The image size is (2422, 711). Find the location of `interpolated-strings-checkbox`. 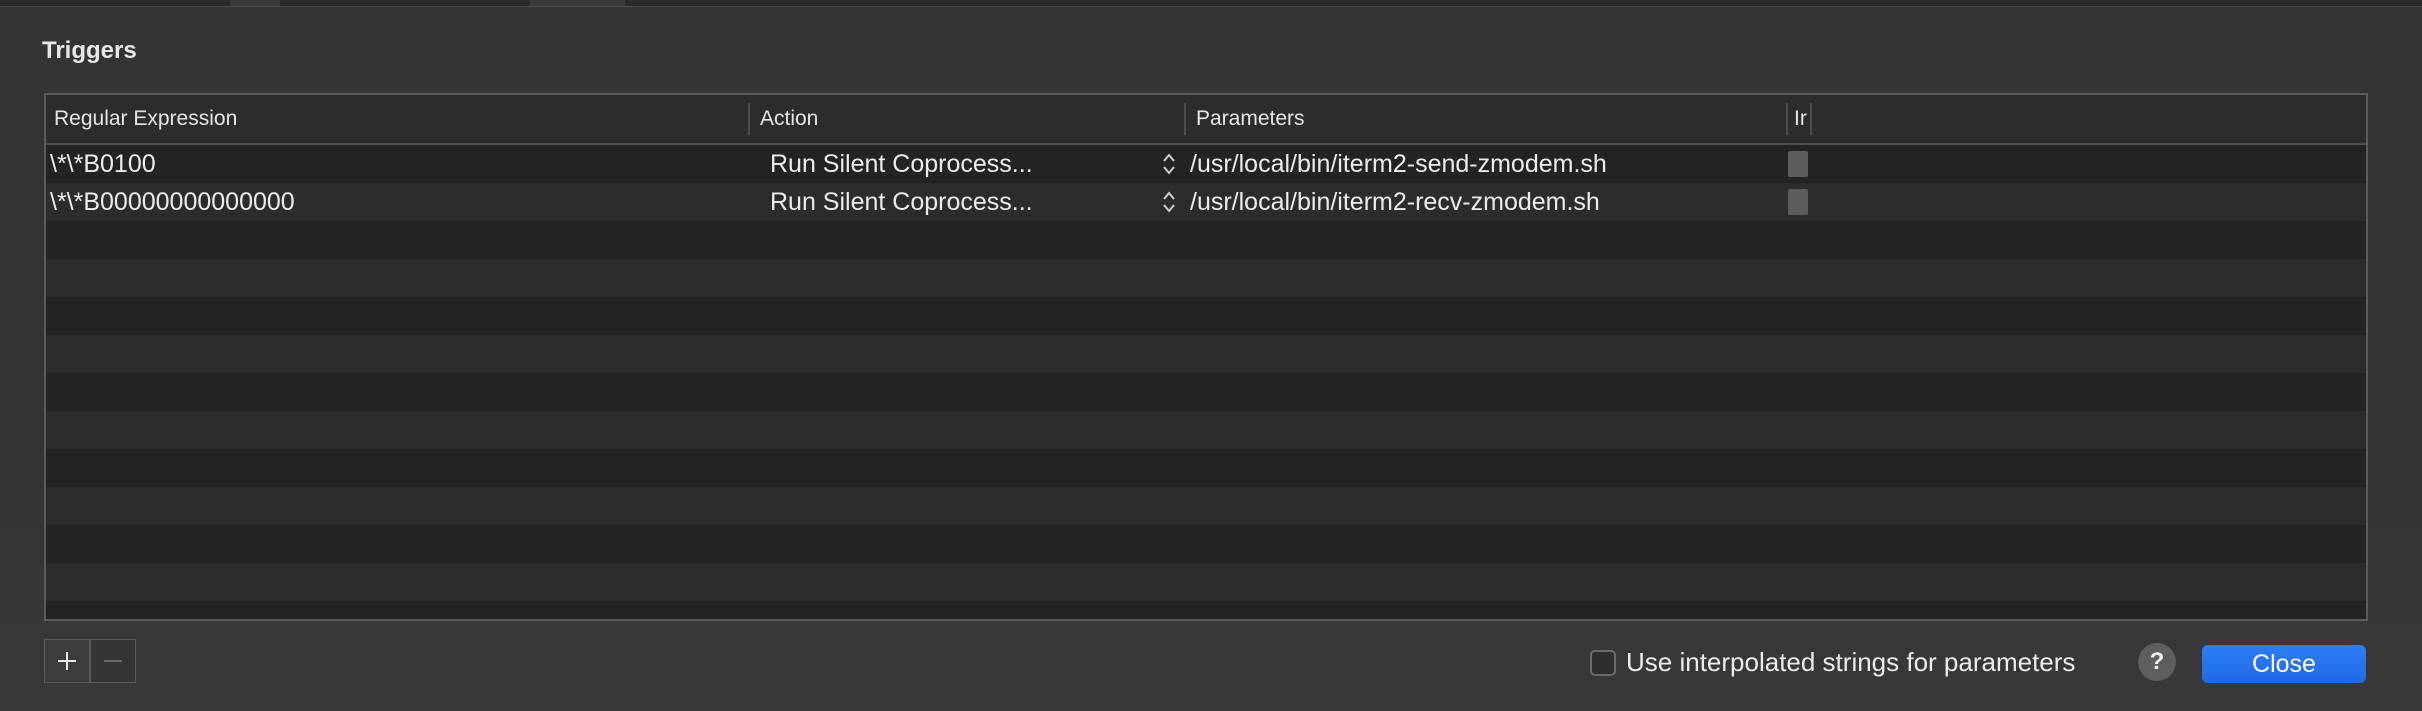

interpolated-strings-checkbox is located at coordinates (1603, 663).